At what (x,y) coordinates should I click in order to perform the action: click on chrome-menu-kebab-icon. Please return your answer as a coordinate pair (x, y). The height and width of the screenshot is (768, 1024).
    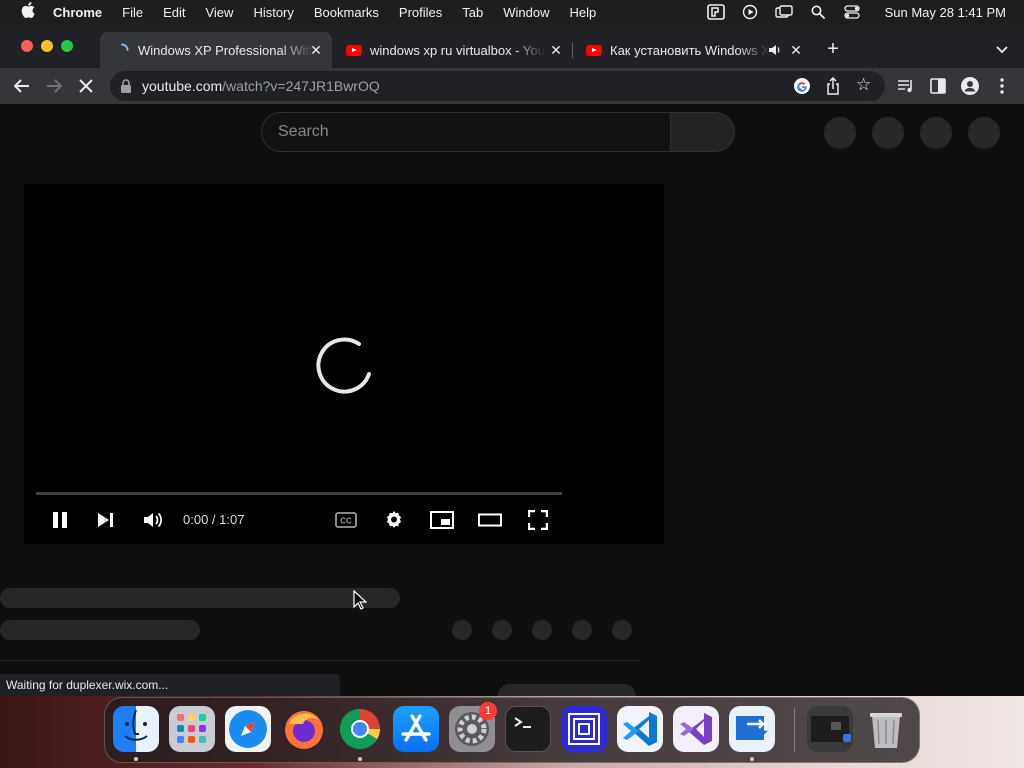
    Looking at the image, I should click on (1002, 86).